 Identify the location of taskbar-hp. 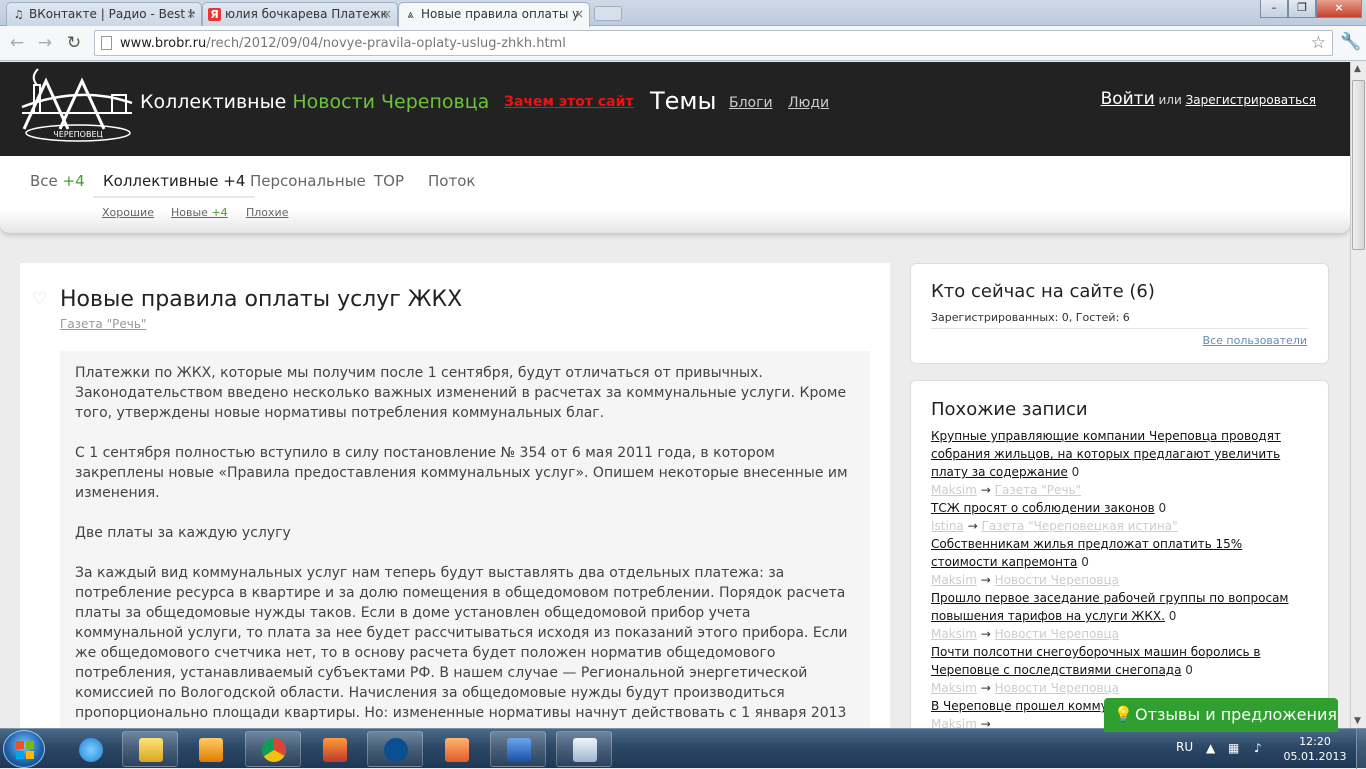
(395, 749).